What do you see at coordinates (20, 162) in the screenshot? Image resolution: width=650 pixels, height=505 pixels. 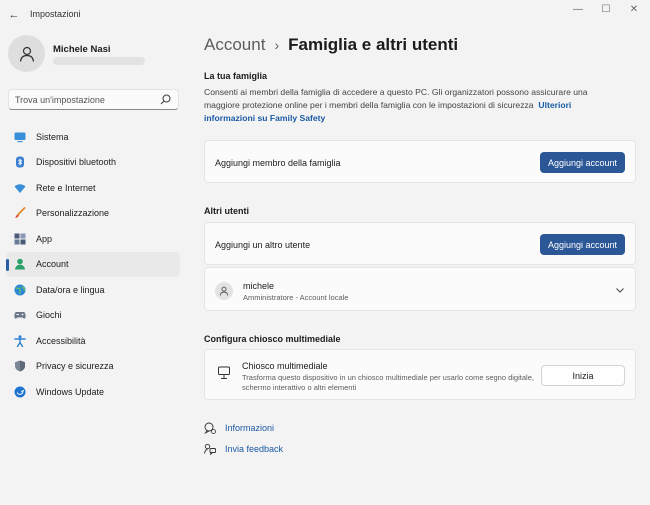 I see `bluetooth-icon` at bounding box center [20, 162].